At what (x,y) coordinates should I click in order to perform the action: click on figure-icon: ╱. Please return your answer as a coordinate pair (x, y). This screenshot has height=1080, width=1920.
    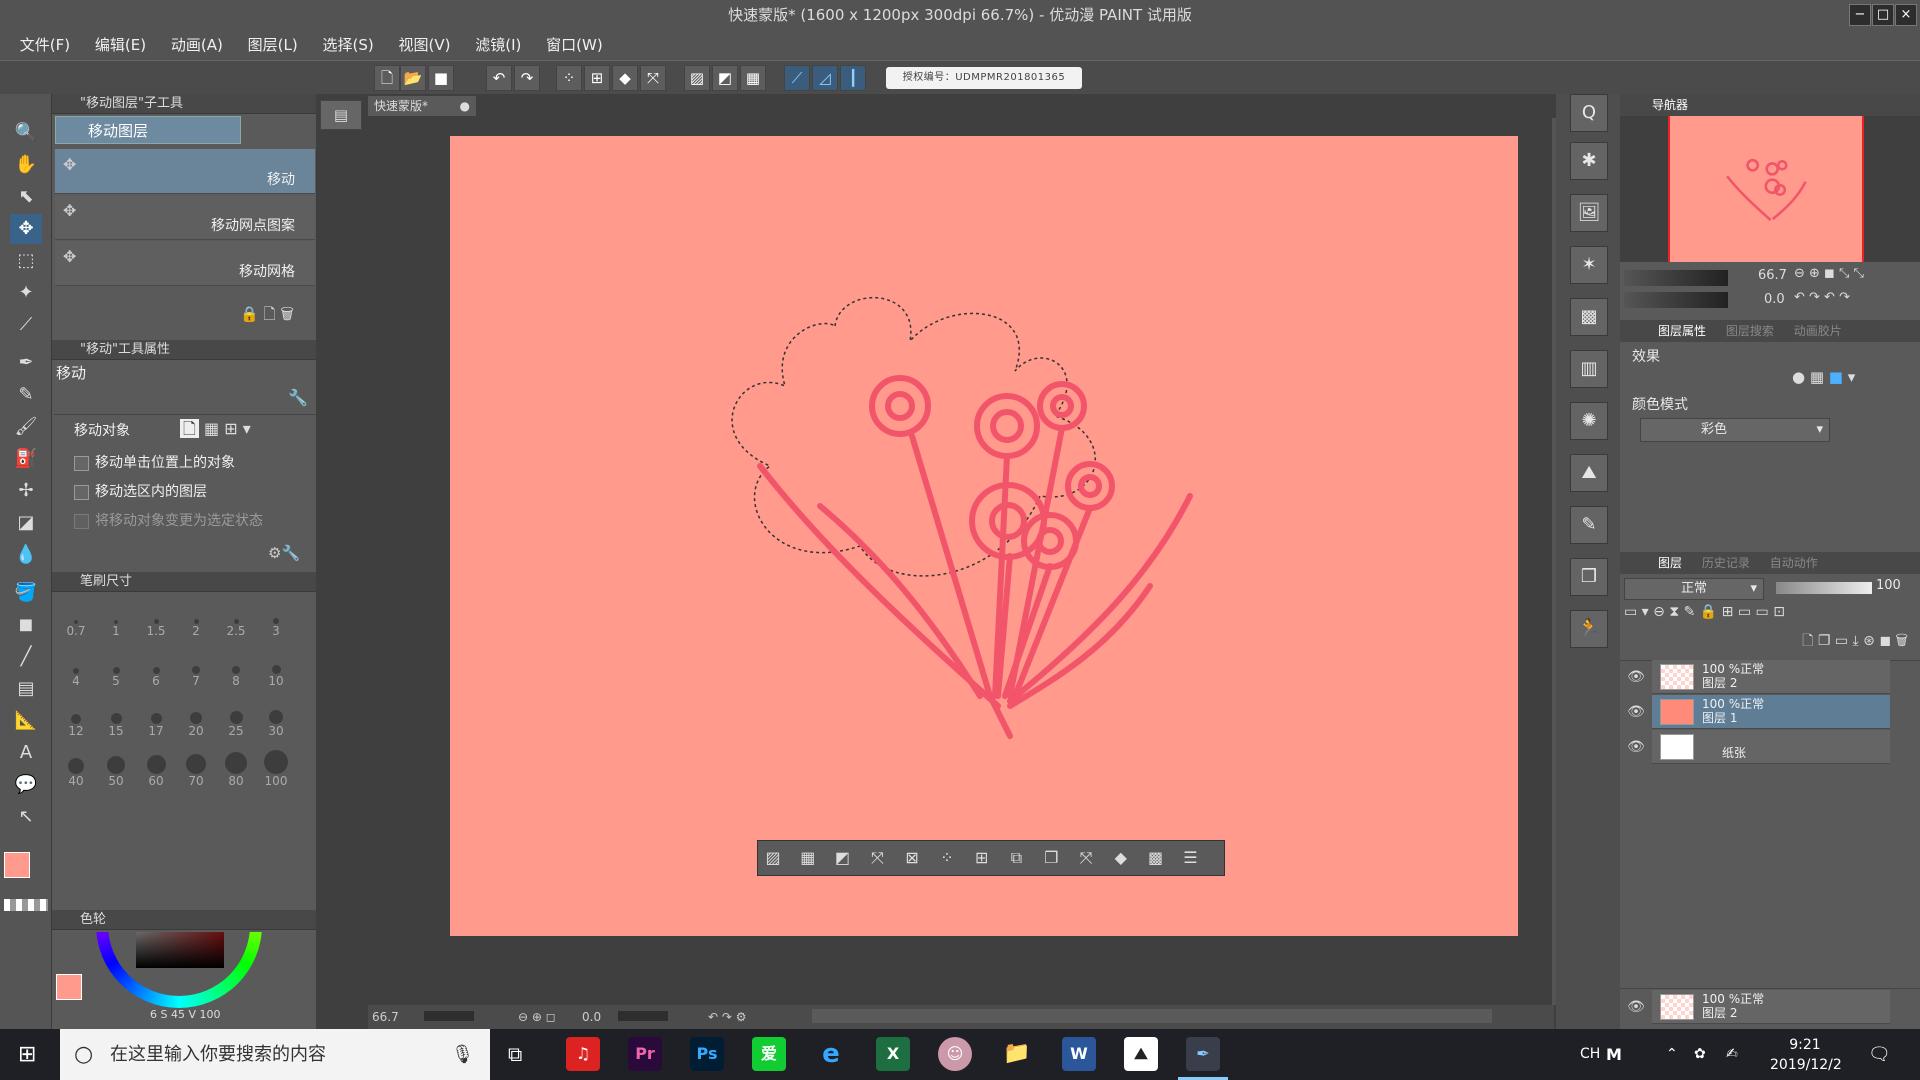
    Looking at the image, I should click on (26, 657).